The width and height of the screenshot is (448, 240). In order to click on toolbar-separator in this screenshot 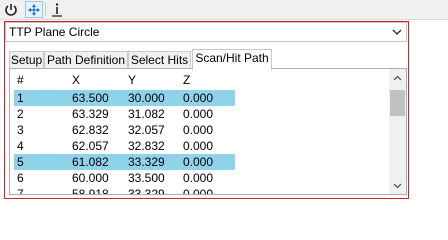, I will do `click(45, 9)`.